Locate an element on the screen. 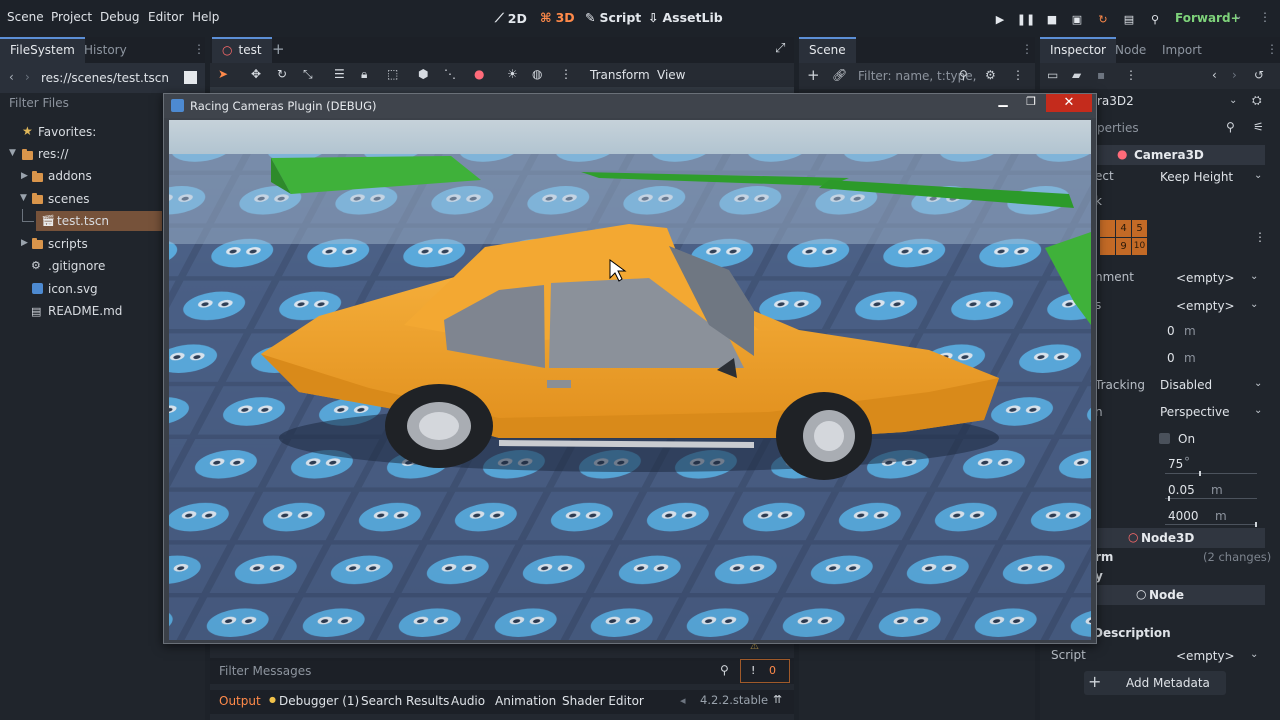 The height and width of the screenshot is (720, 1280). error-filter-toggle: ! 0 is located at coordinates (765, 671).